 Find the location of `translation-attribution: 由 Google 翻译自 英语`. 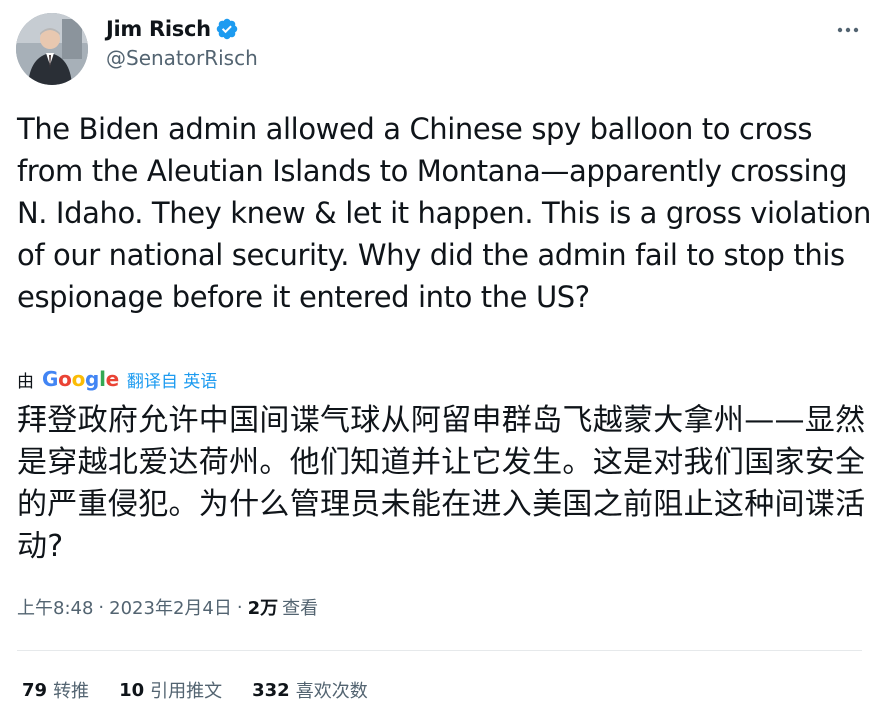

translation-attribution: 由 Google 翻译自 英语 is located at coordinates (117, 379).